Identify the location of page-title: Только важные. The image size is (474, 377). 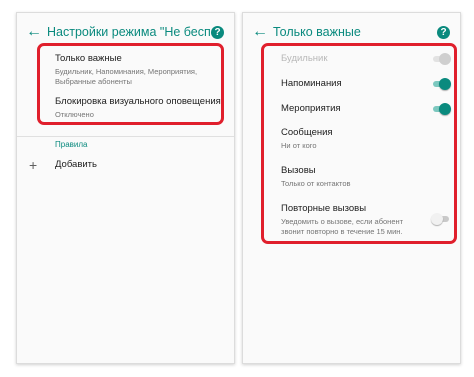
(317, 32).